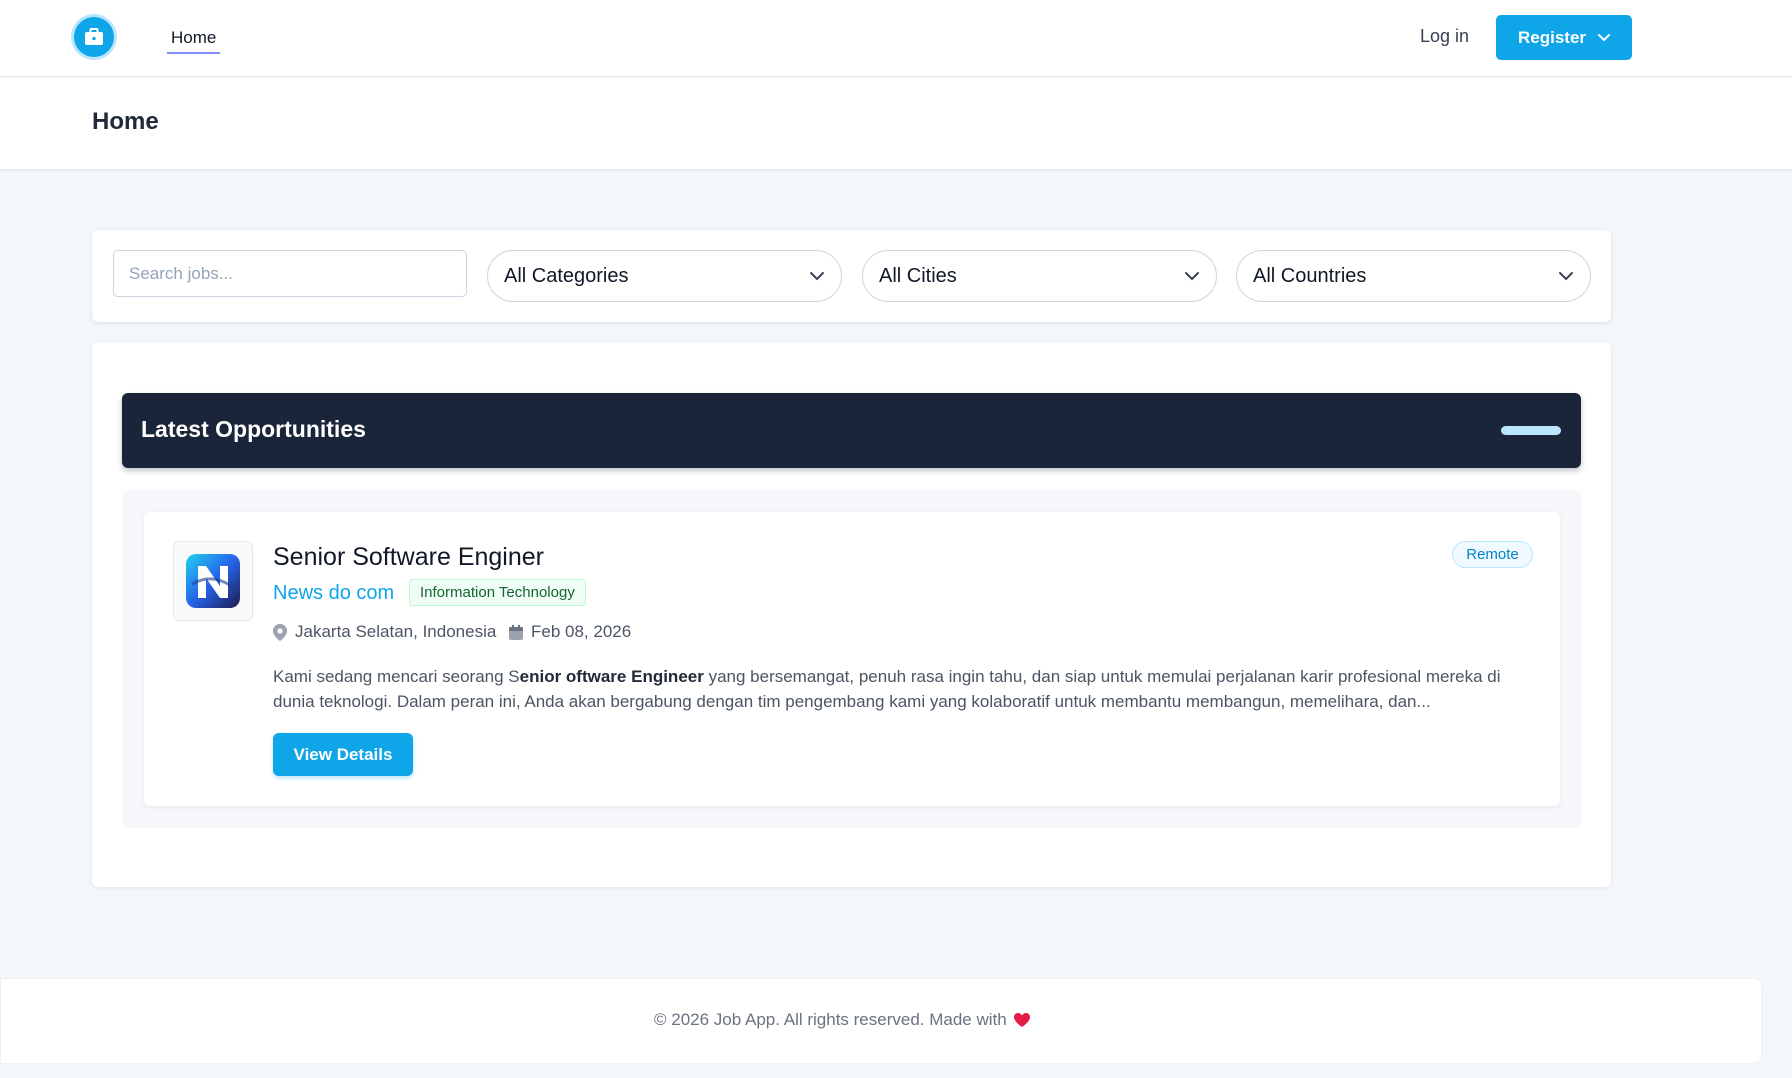  What do you see at coordinates (253, 429) in the screenshot?
I see `section-title: Latest Opportunities` at bounding box center [253, 429].